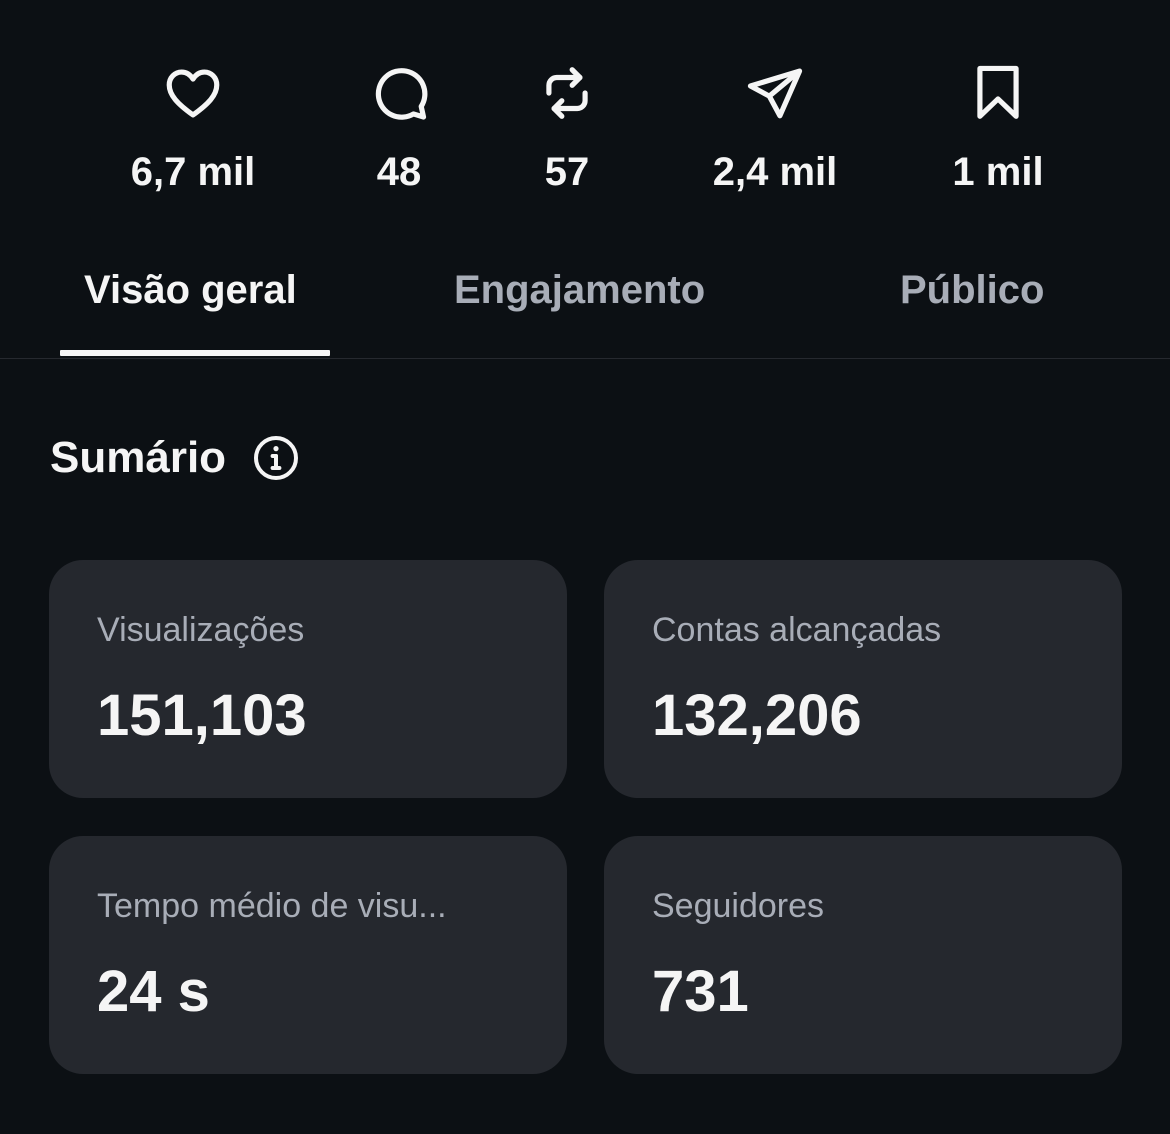 The image size is (1170, 1134). Describe the element at coordinates (567, 93) in the screenshot. I see `repost-icon` at that location.